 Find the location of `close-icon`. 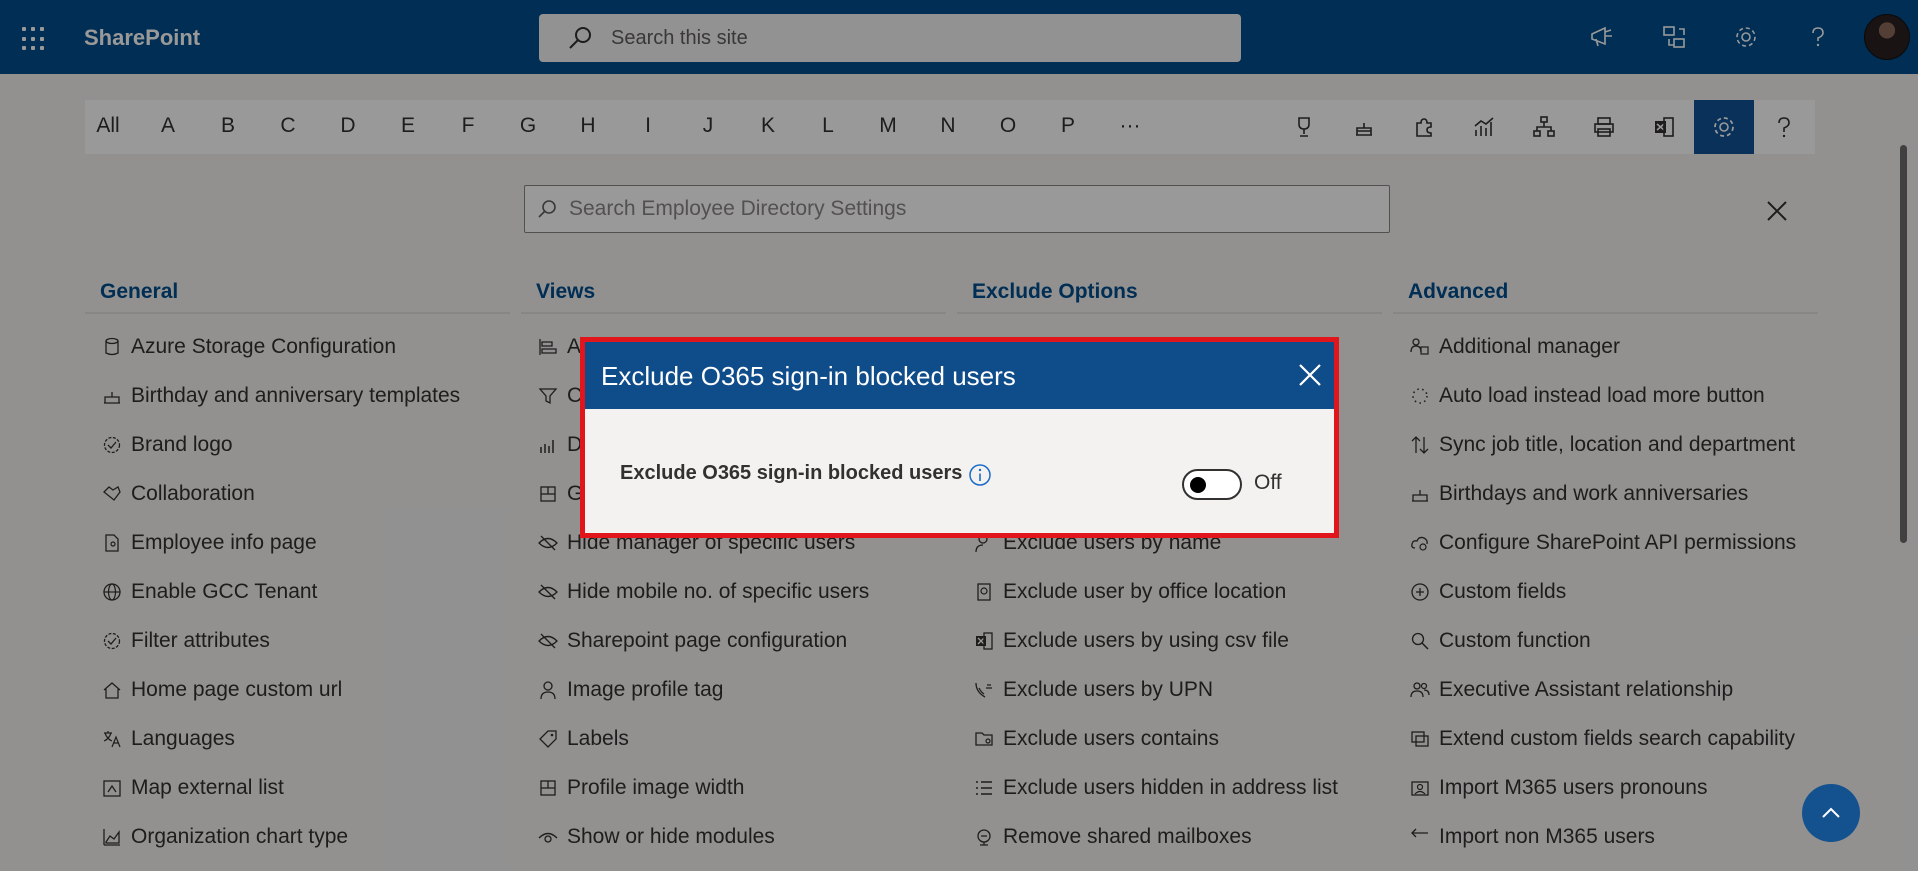

close-icon is located at coordinates (1310, 375).